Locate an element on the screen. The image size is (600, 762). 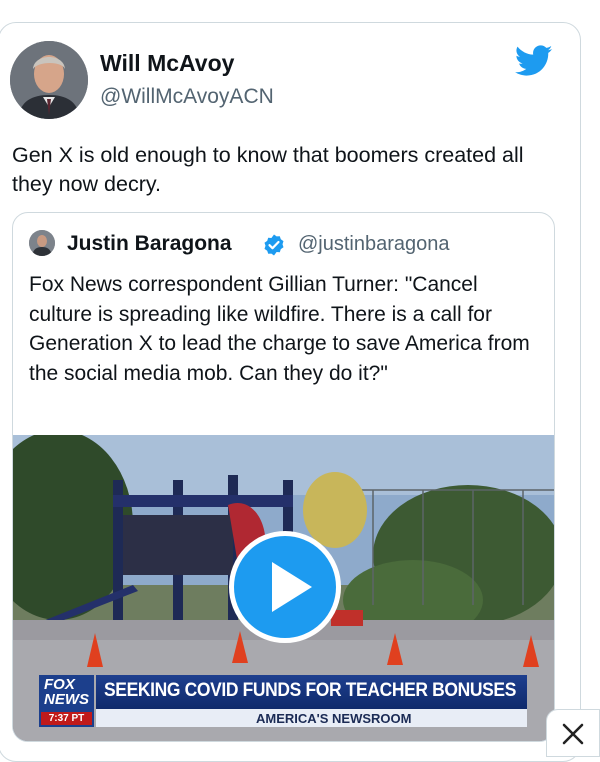
news-headline: SEEKING COVID FUNDS FOR TEACHER BONUSES is located at coordinates (310, 690).